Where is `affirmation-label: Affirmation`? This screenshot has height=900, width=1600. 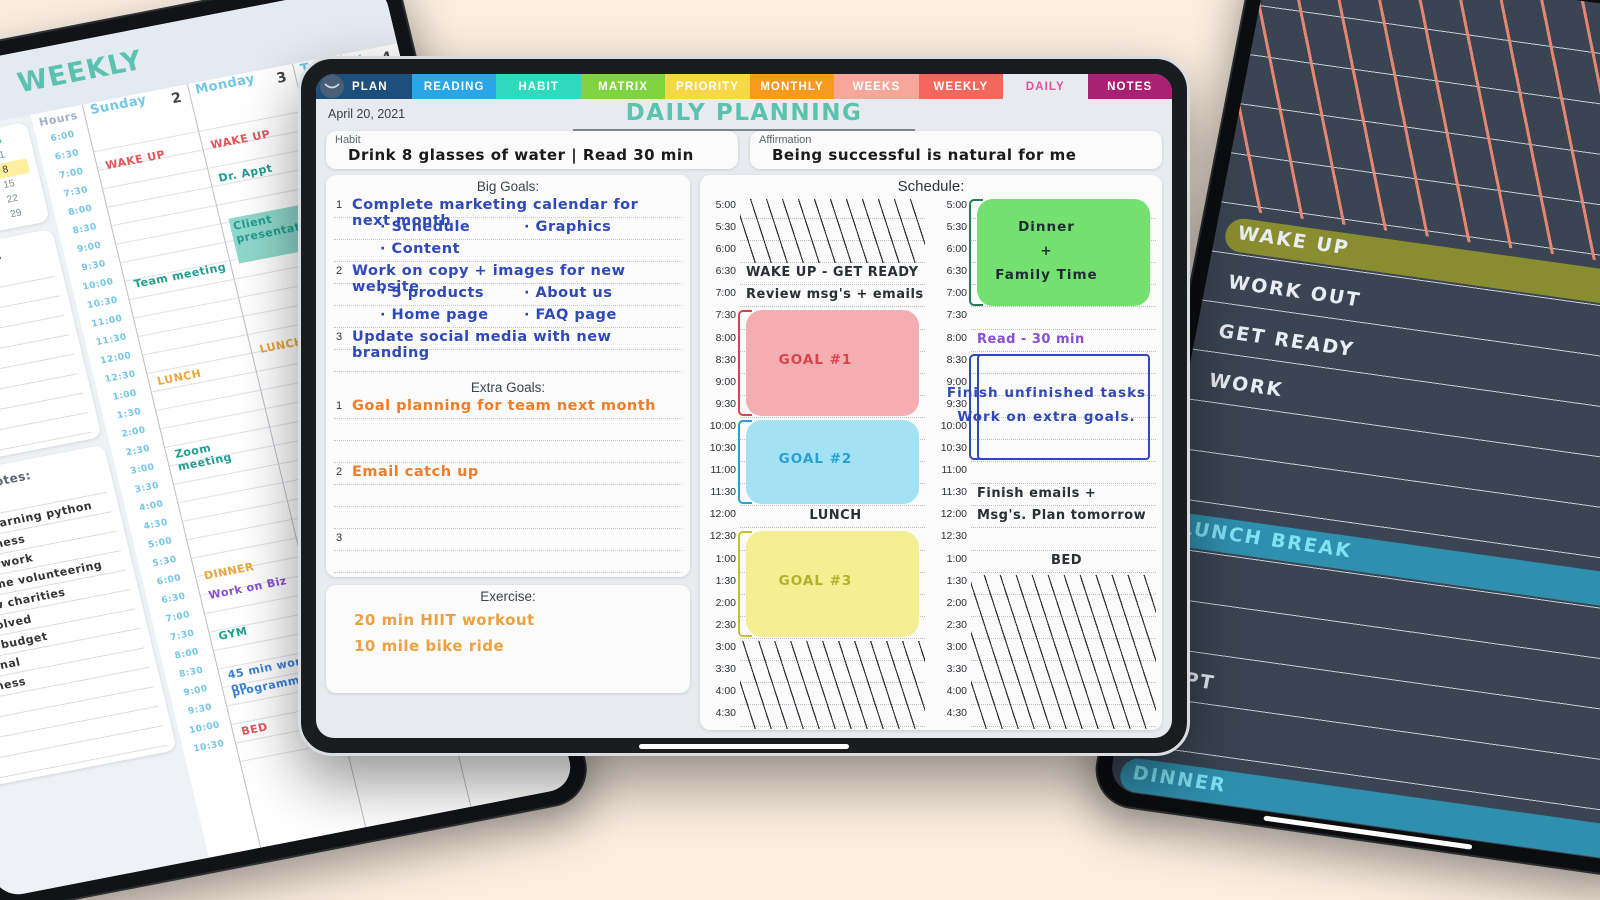
affirmation-label: Affirmation is located at coordinates (785, 140).